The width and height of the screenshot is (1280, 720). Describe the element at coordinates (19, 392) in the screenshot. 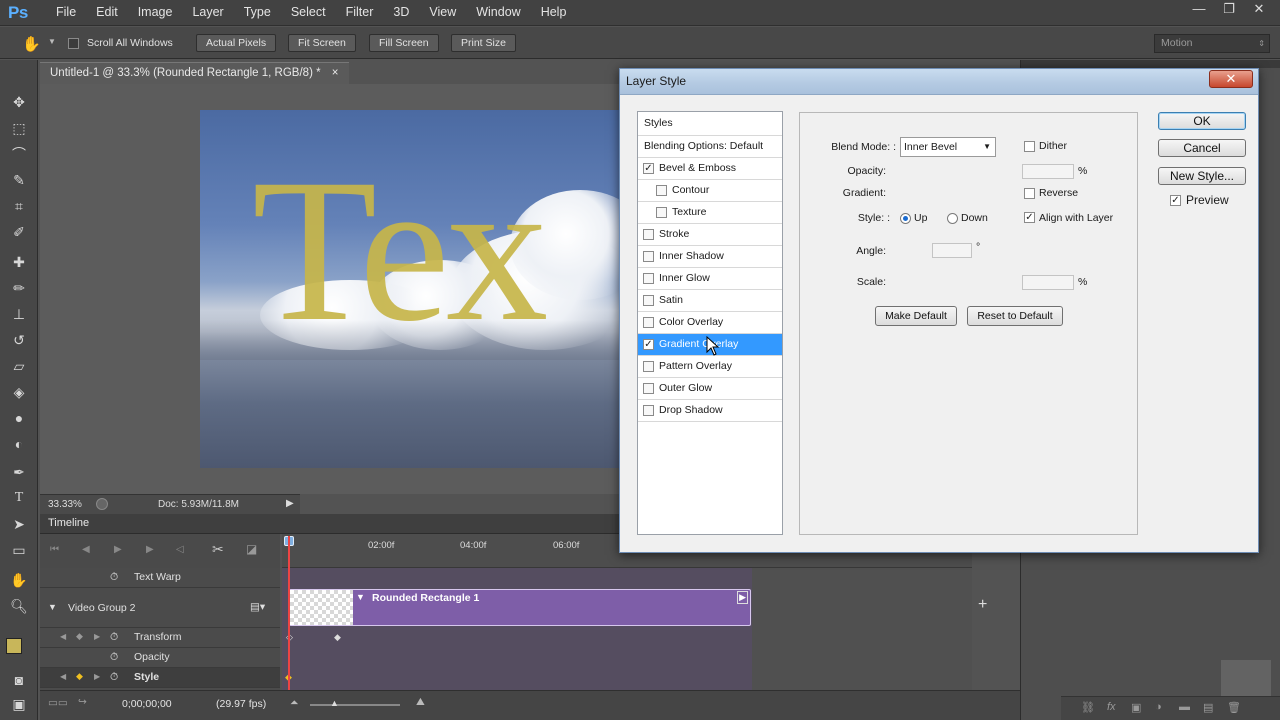

I see `paint-bucket-icon: ◈` at that location.